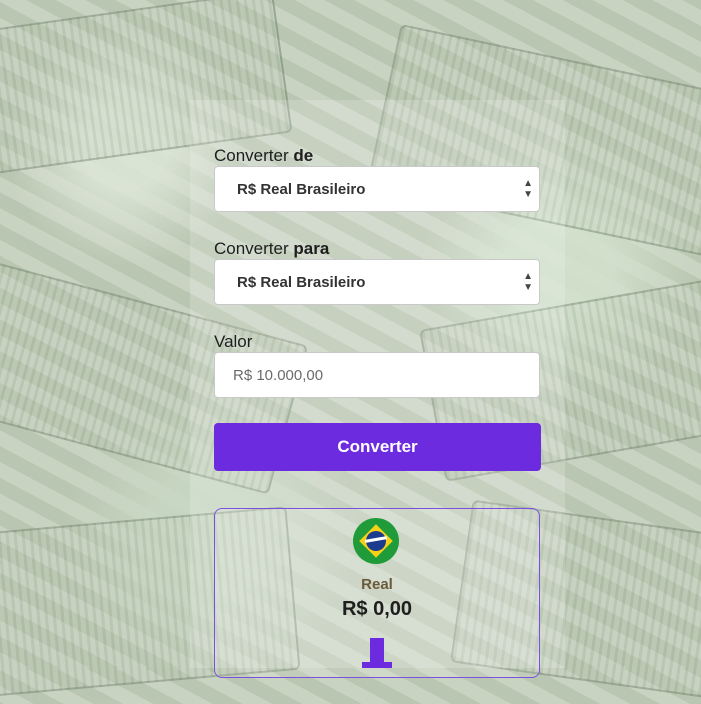 This screenshot has width=701, height=704. Describe the element at coordinates (377, 282) in the screenshot. I see `to-currency-select: R$ Real Brasileiro ▲ ▼` at that location.